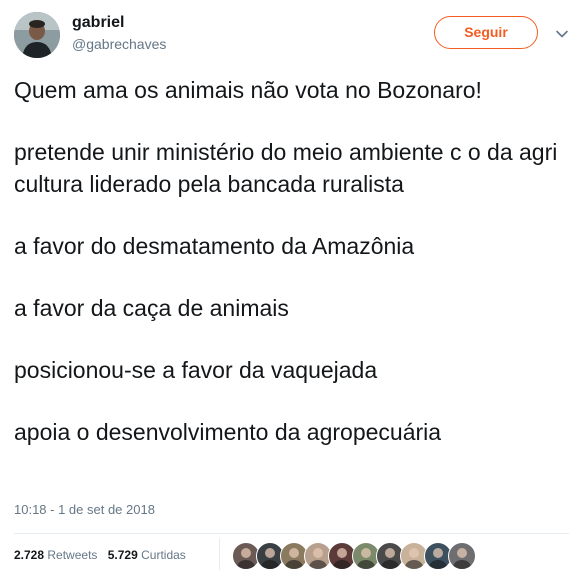 Image resolution: width=583 pixels, height=577 pixels. I want to click on retweets-label: Retweets, so click(72, 555).